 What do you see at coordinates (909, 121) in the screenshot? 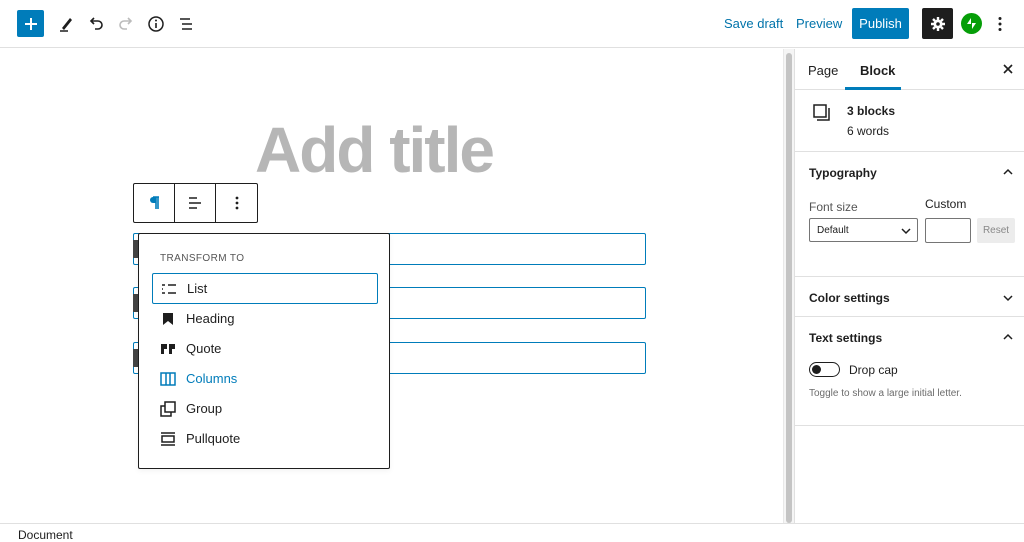
I see `block-card: 3 blocks 6 words` at bounding box center [909, 121].